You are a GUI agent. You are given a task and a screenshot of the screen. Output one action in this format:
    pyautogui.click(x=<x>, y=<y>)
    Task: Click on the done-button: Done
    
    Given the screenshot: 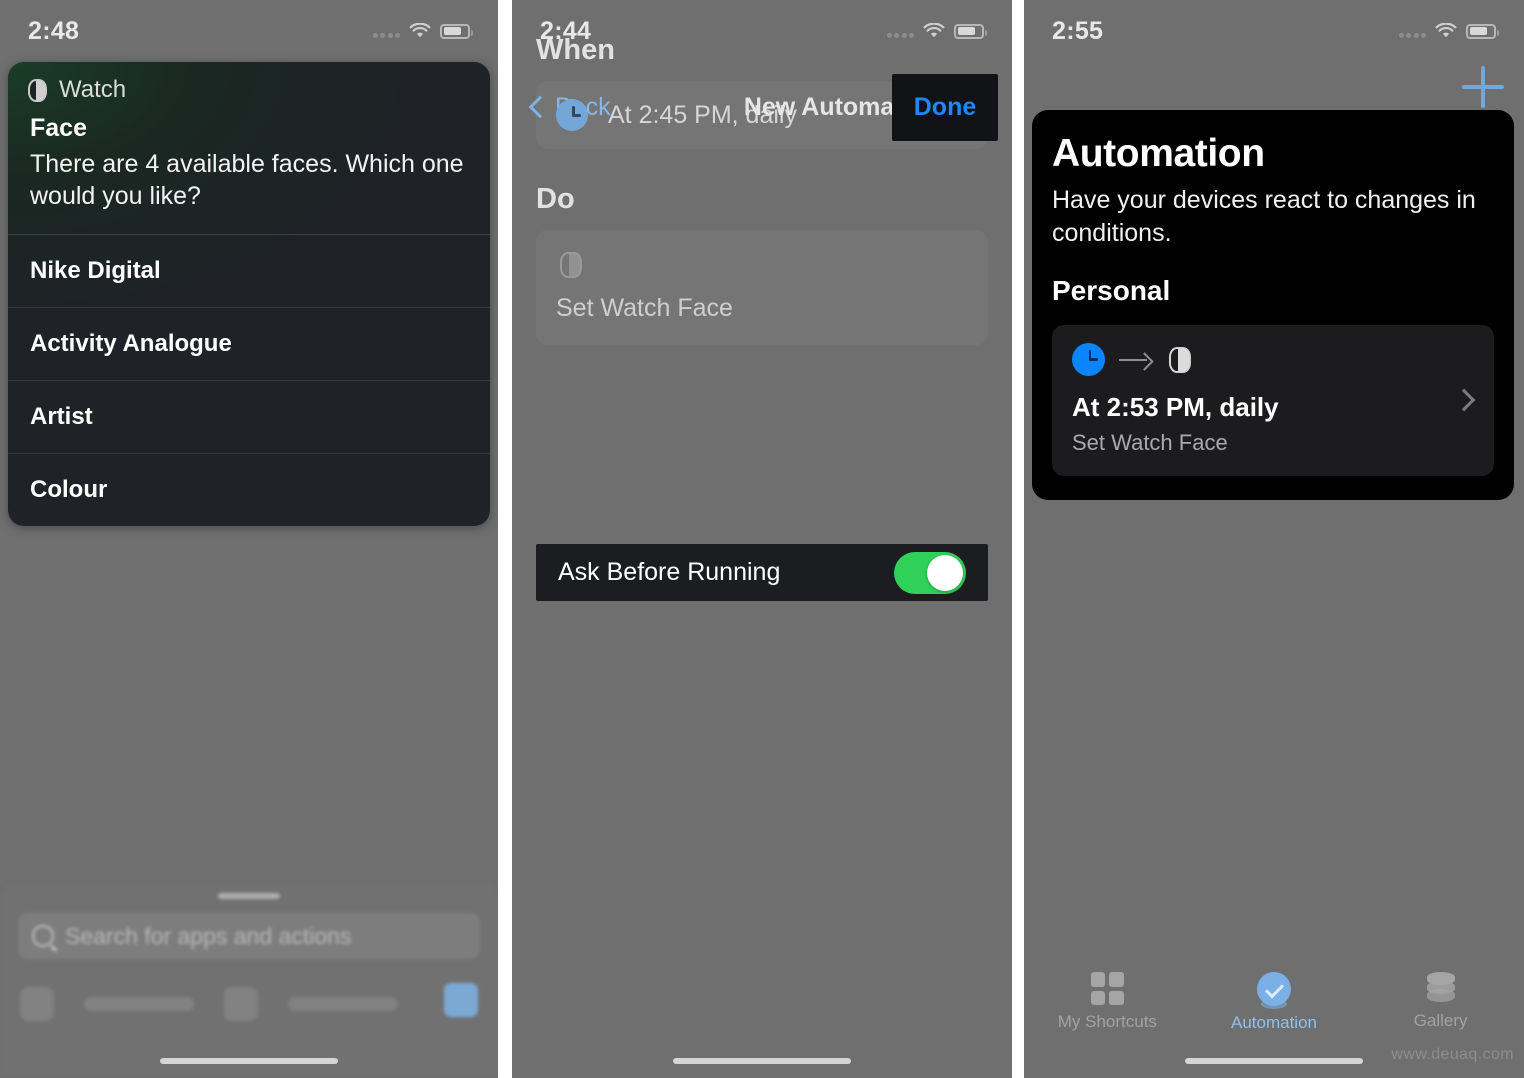 What is the action you would take?
    pyautogui.click(x=945, y=107)
    